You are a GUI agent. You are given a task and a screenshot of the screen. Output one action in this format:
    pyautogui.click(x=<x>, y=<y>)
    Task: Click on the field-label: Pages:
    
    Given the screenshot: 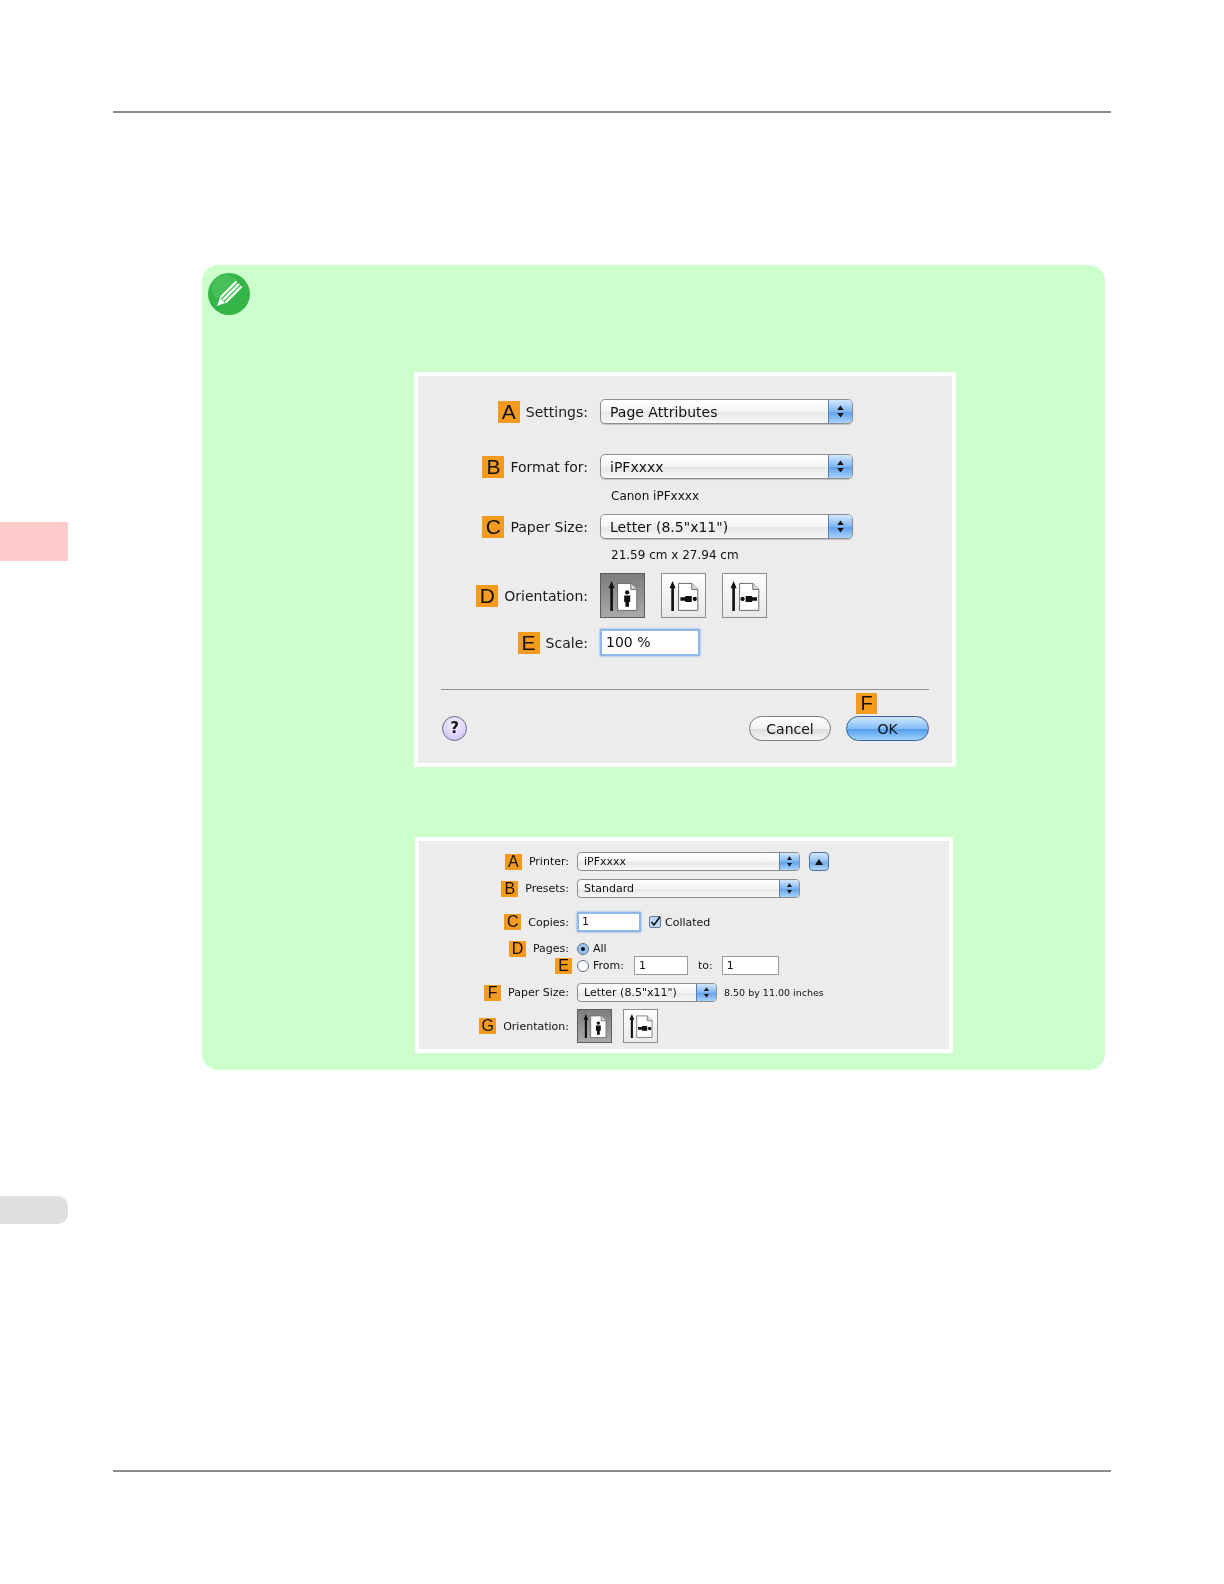 What is the action you would take?
    pyautogui.click(x=550, y=948)
    